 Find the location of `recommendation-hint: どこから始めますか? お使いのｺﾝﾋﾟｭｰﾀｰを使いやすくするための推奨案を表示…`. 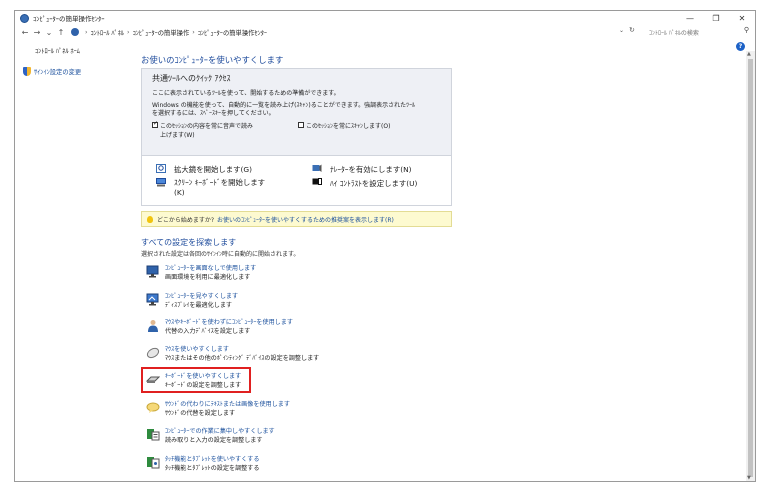

recommendation-hint: どこから始めますか? お使いのｺﾝﾋﾟｭｰﾀｰを使いやすくするための推奨案を表示… is located at coordinates (296, 219).